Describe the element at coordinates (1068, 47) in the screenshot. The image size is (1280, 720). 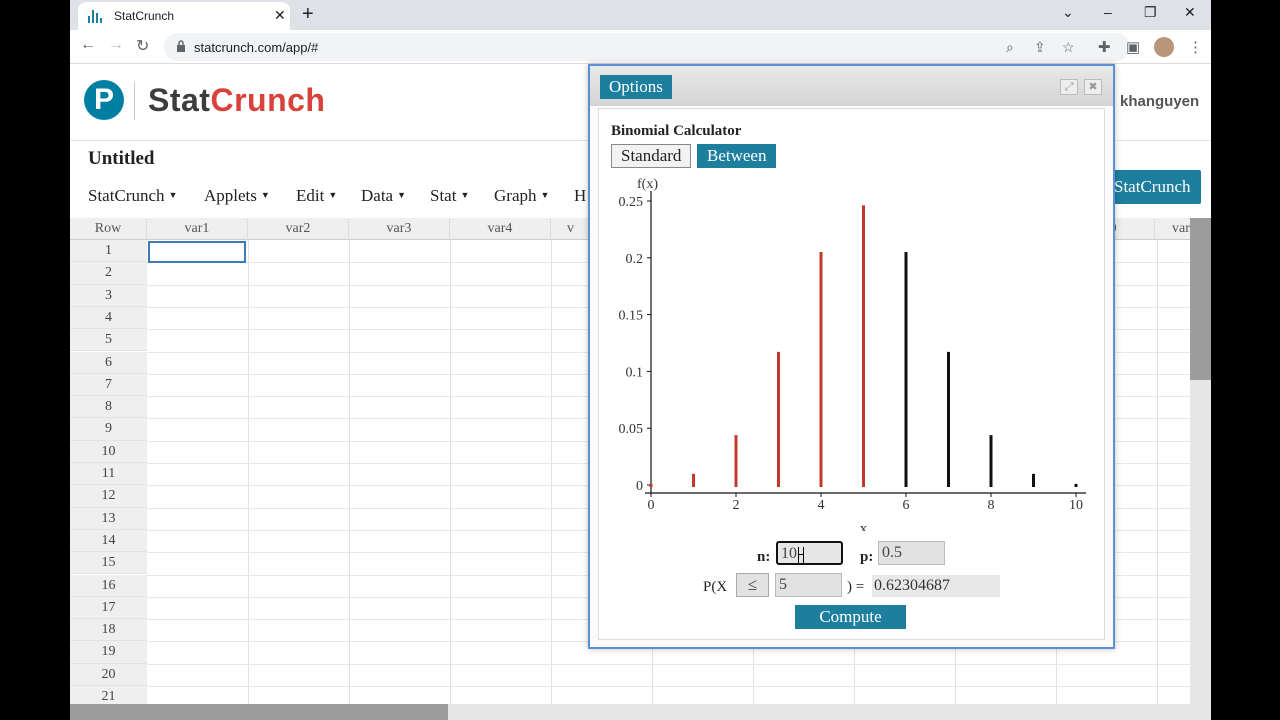
I see `bookmark-star-icon: ☆` at that location.